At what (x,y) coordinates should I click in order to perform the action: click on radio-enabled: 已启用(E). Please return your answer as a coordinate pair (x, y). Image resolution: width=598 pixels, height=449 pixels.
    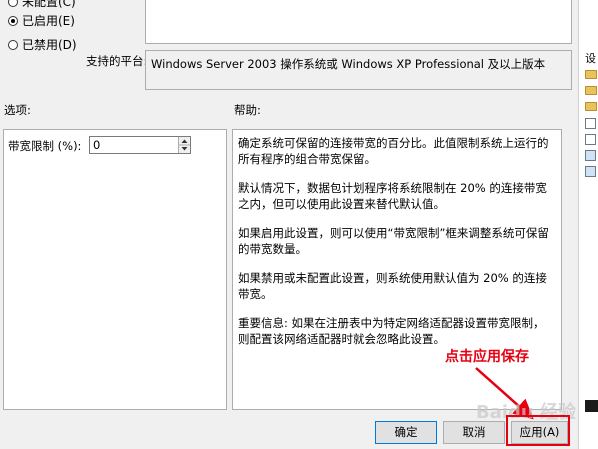
    Looking at the image, I should click on (41, 20).